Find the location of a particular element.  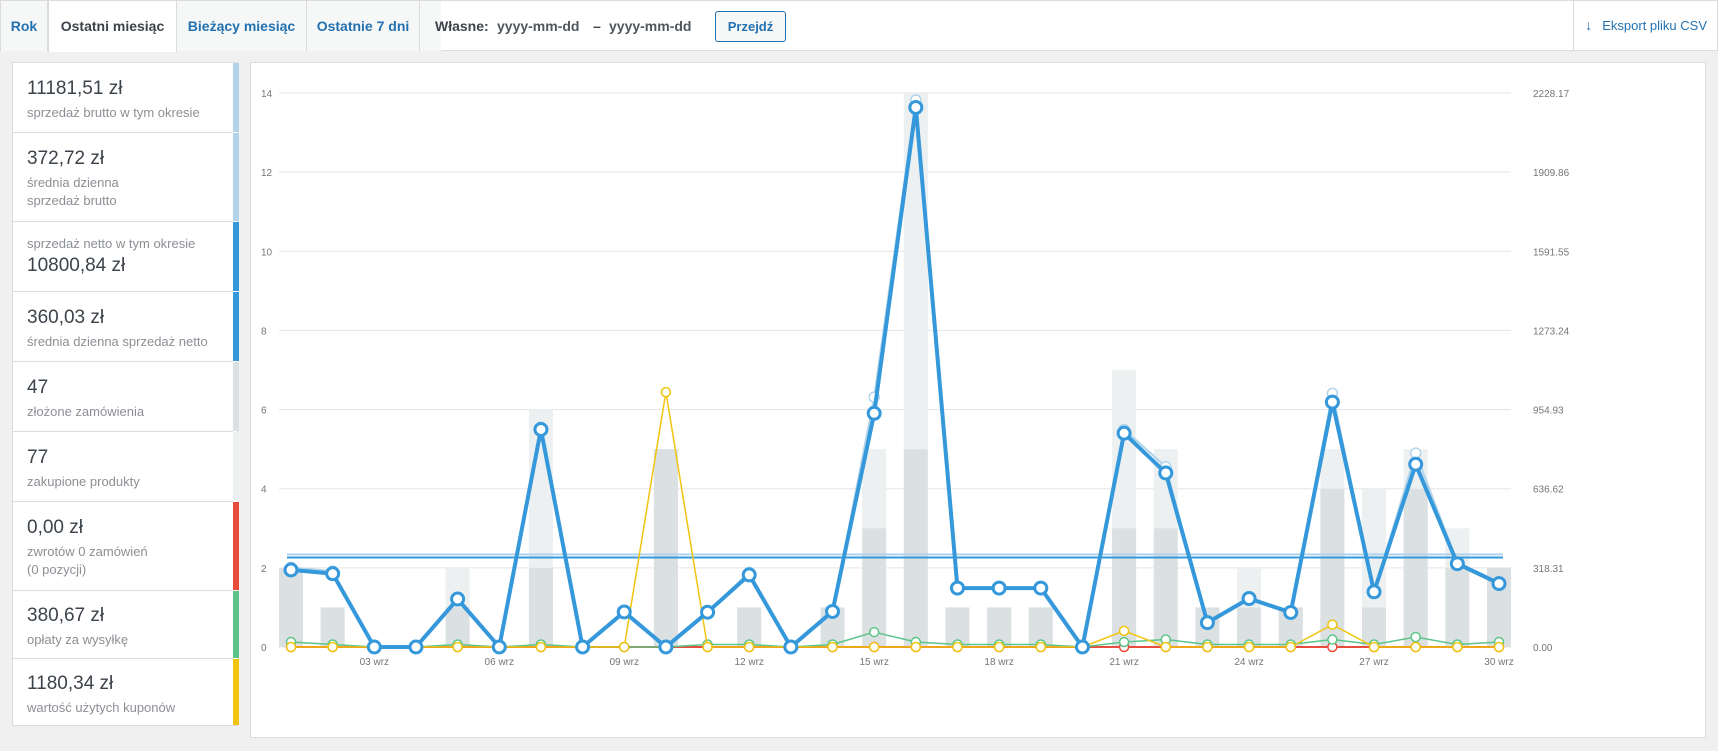

end-date-input is located at coordinates (655, 26).